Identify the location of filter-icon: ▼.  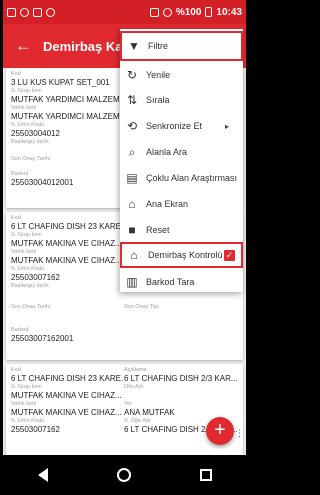
(134, 46).